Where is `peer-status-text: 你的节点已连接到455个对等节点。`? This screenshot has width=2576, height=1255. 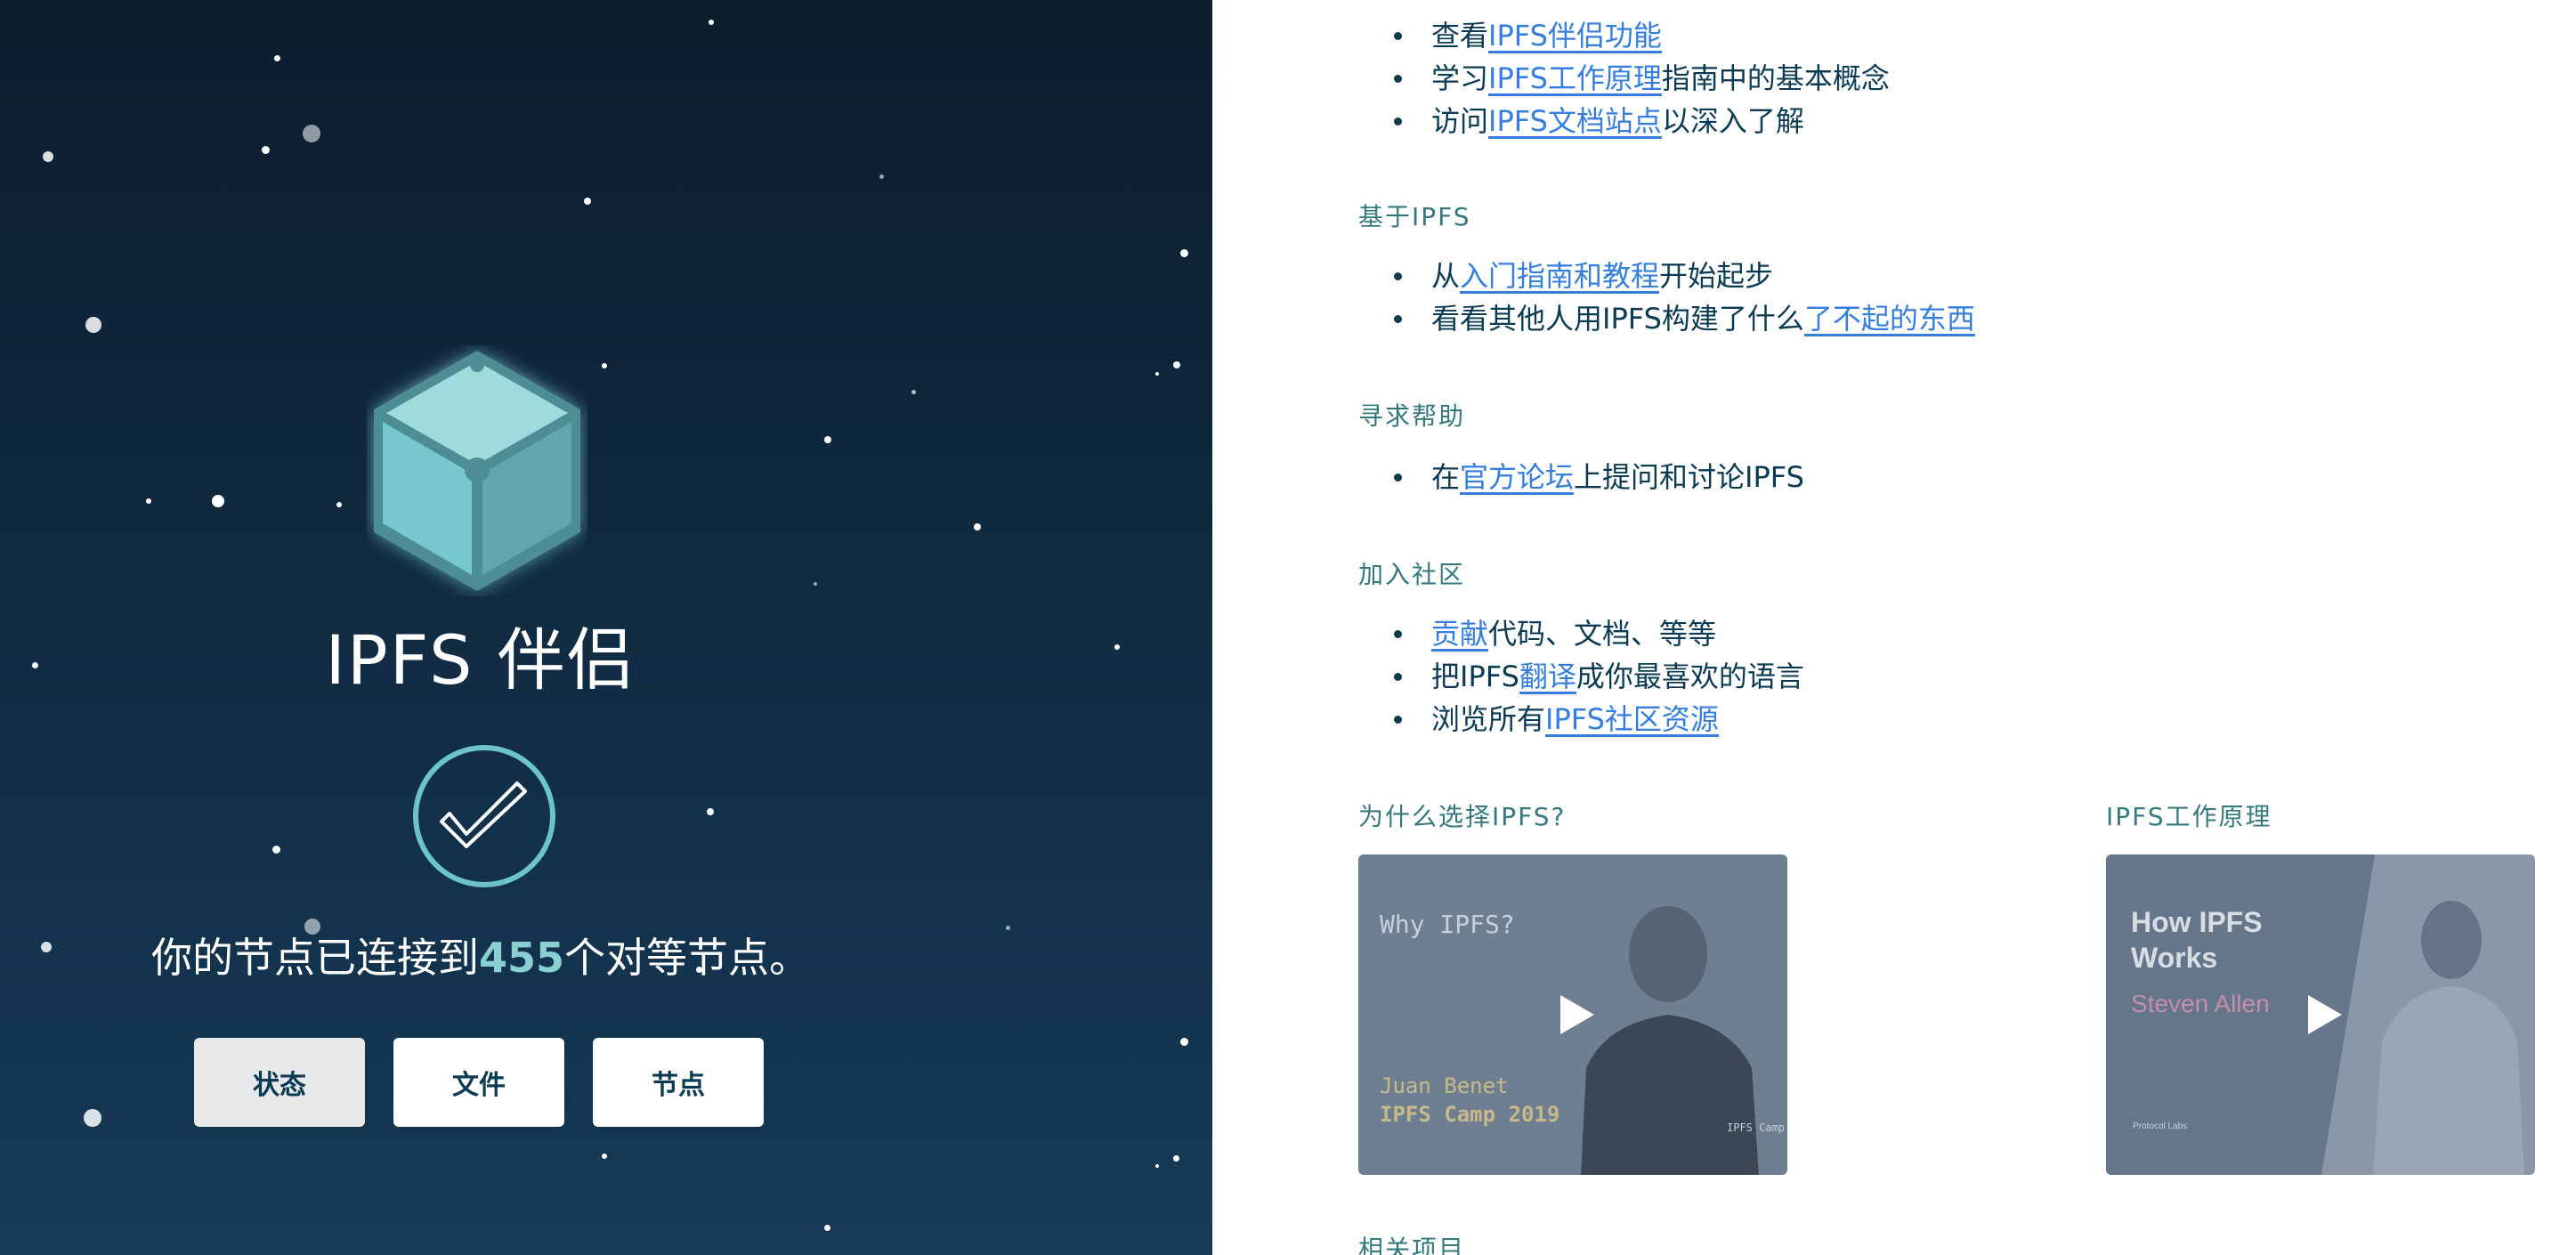
peer-status-text: 你的节点已连接到455个对等节点。 is located at coordinates (481, 955).